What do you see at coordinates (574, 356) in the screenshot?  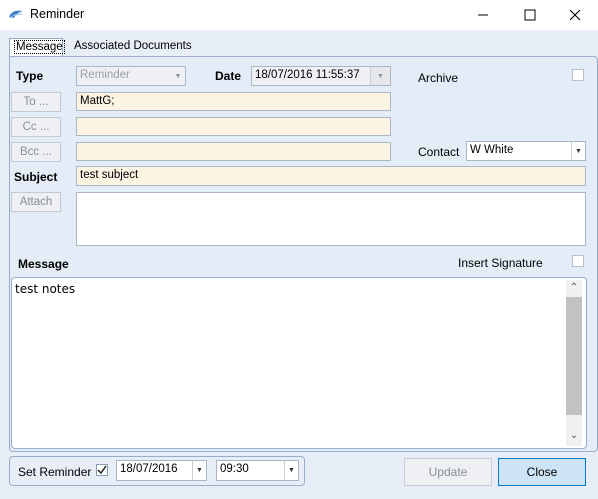 I see `scrollbar-thumb` at bounding box center [574, 356].